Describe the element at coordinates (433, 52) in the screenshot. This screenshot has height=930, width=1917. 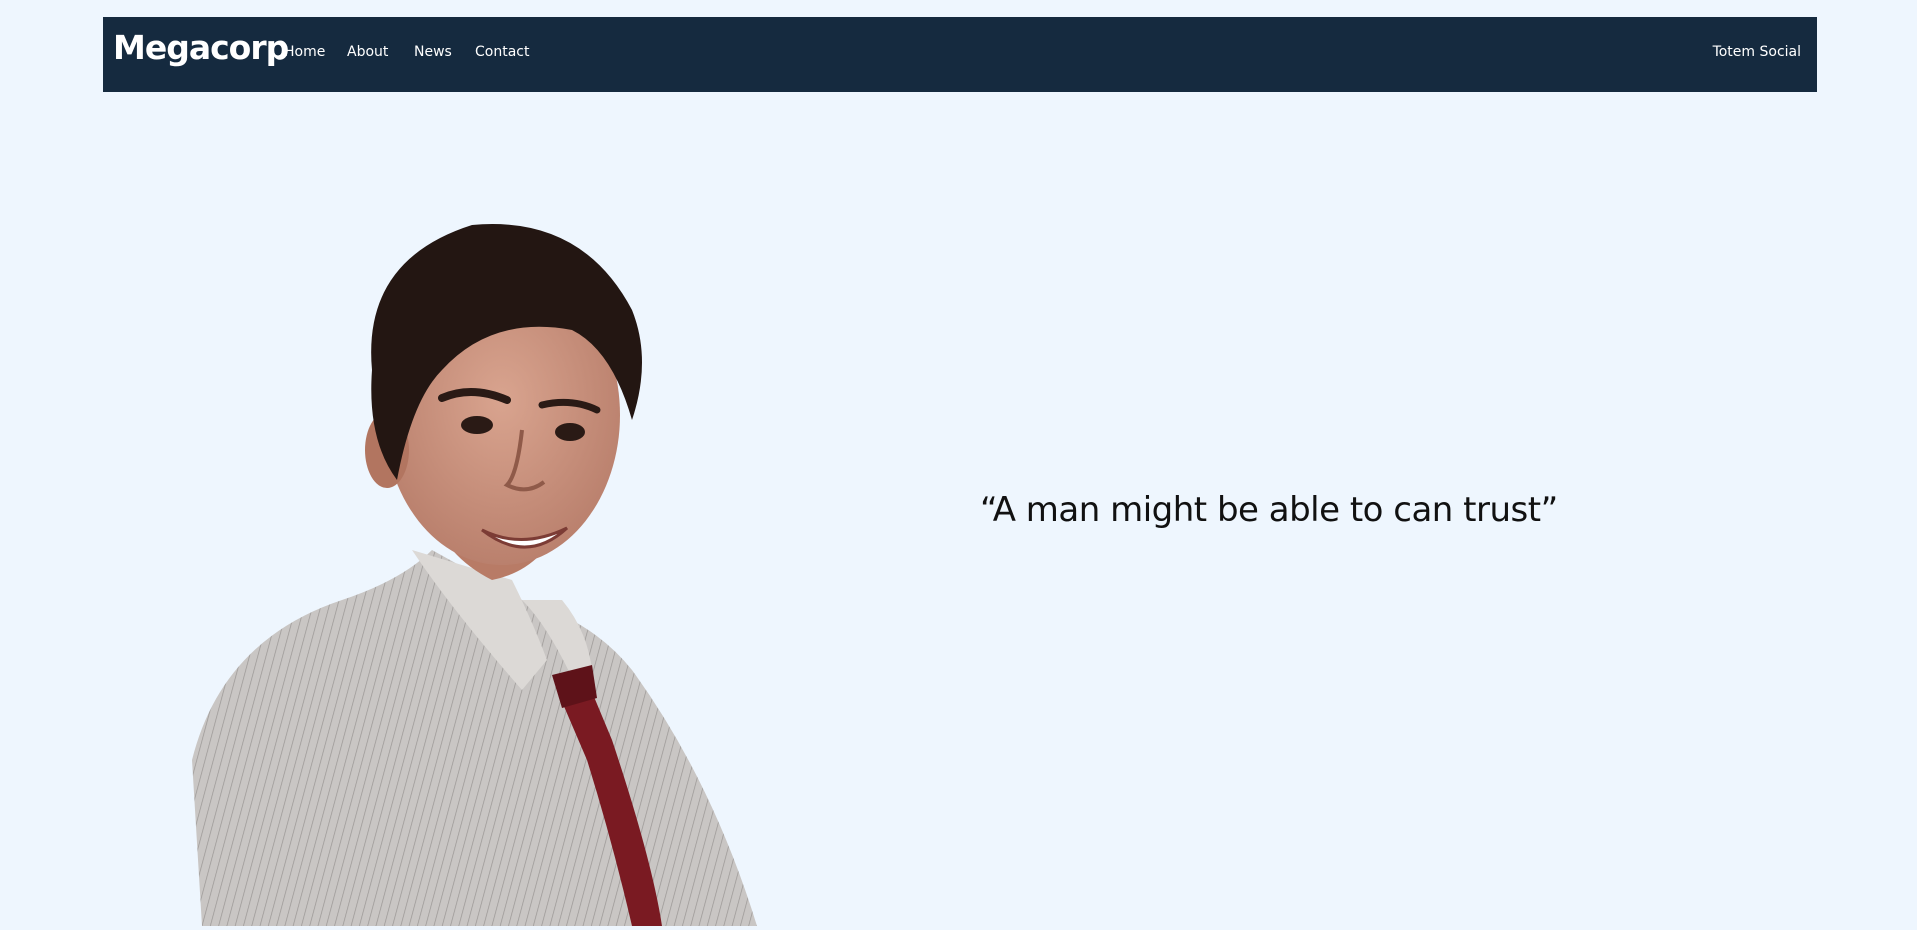
I see `nav-link-news: News` at that location.